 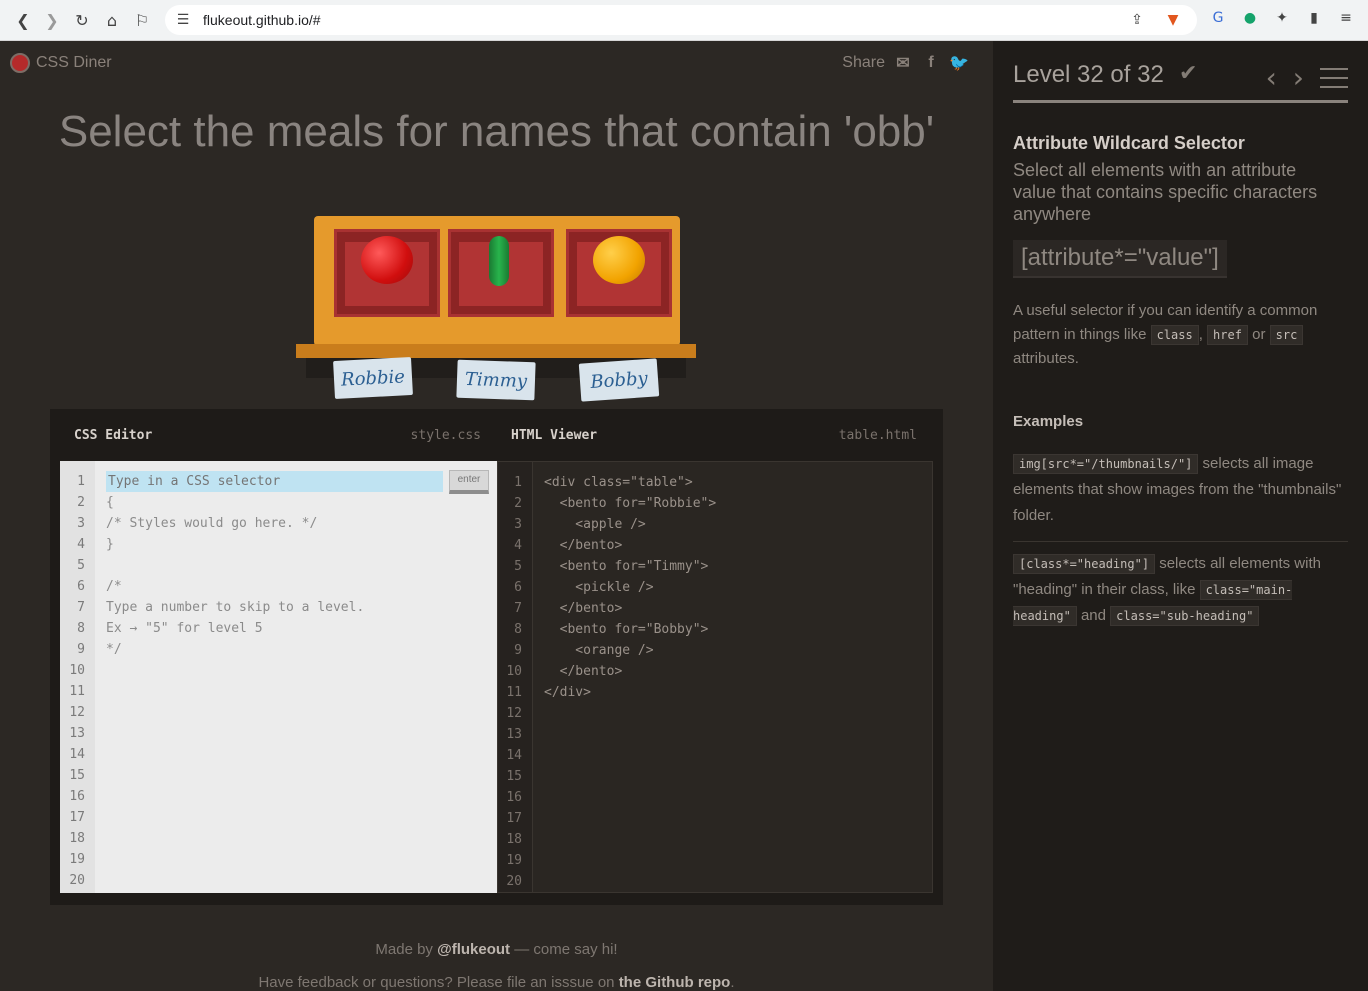 What do you see at coordinates (1218, 18) in the screenshot?
I see `translate-icon: G` at bounding box center [1218, 18].